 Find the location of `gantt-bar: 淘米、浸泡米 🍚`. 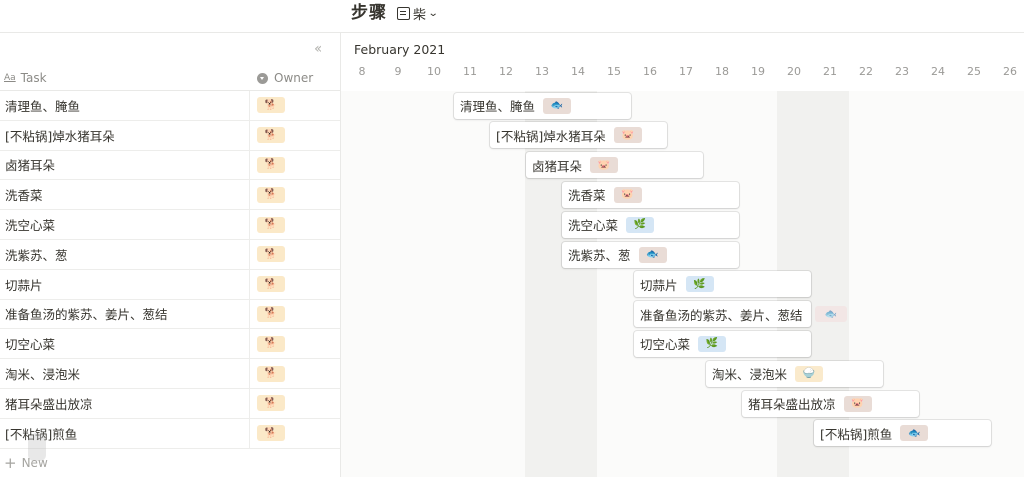

gantt-bar: 淘米、浸泡米 🍚 is located at coordinates (794, 373).